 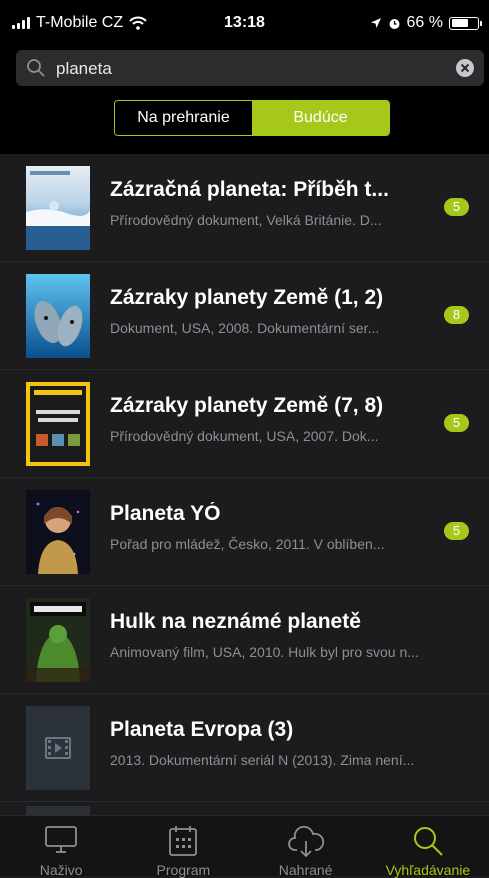 I want to click on tab-program: Program, so click(x=183, y=847).